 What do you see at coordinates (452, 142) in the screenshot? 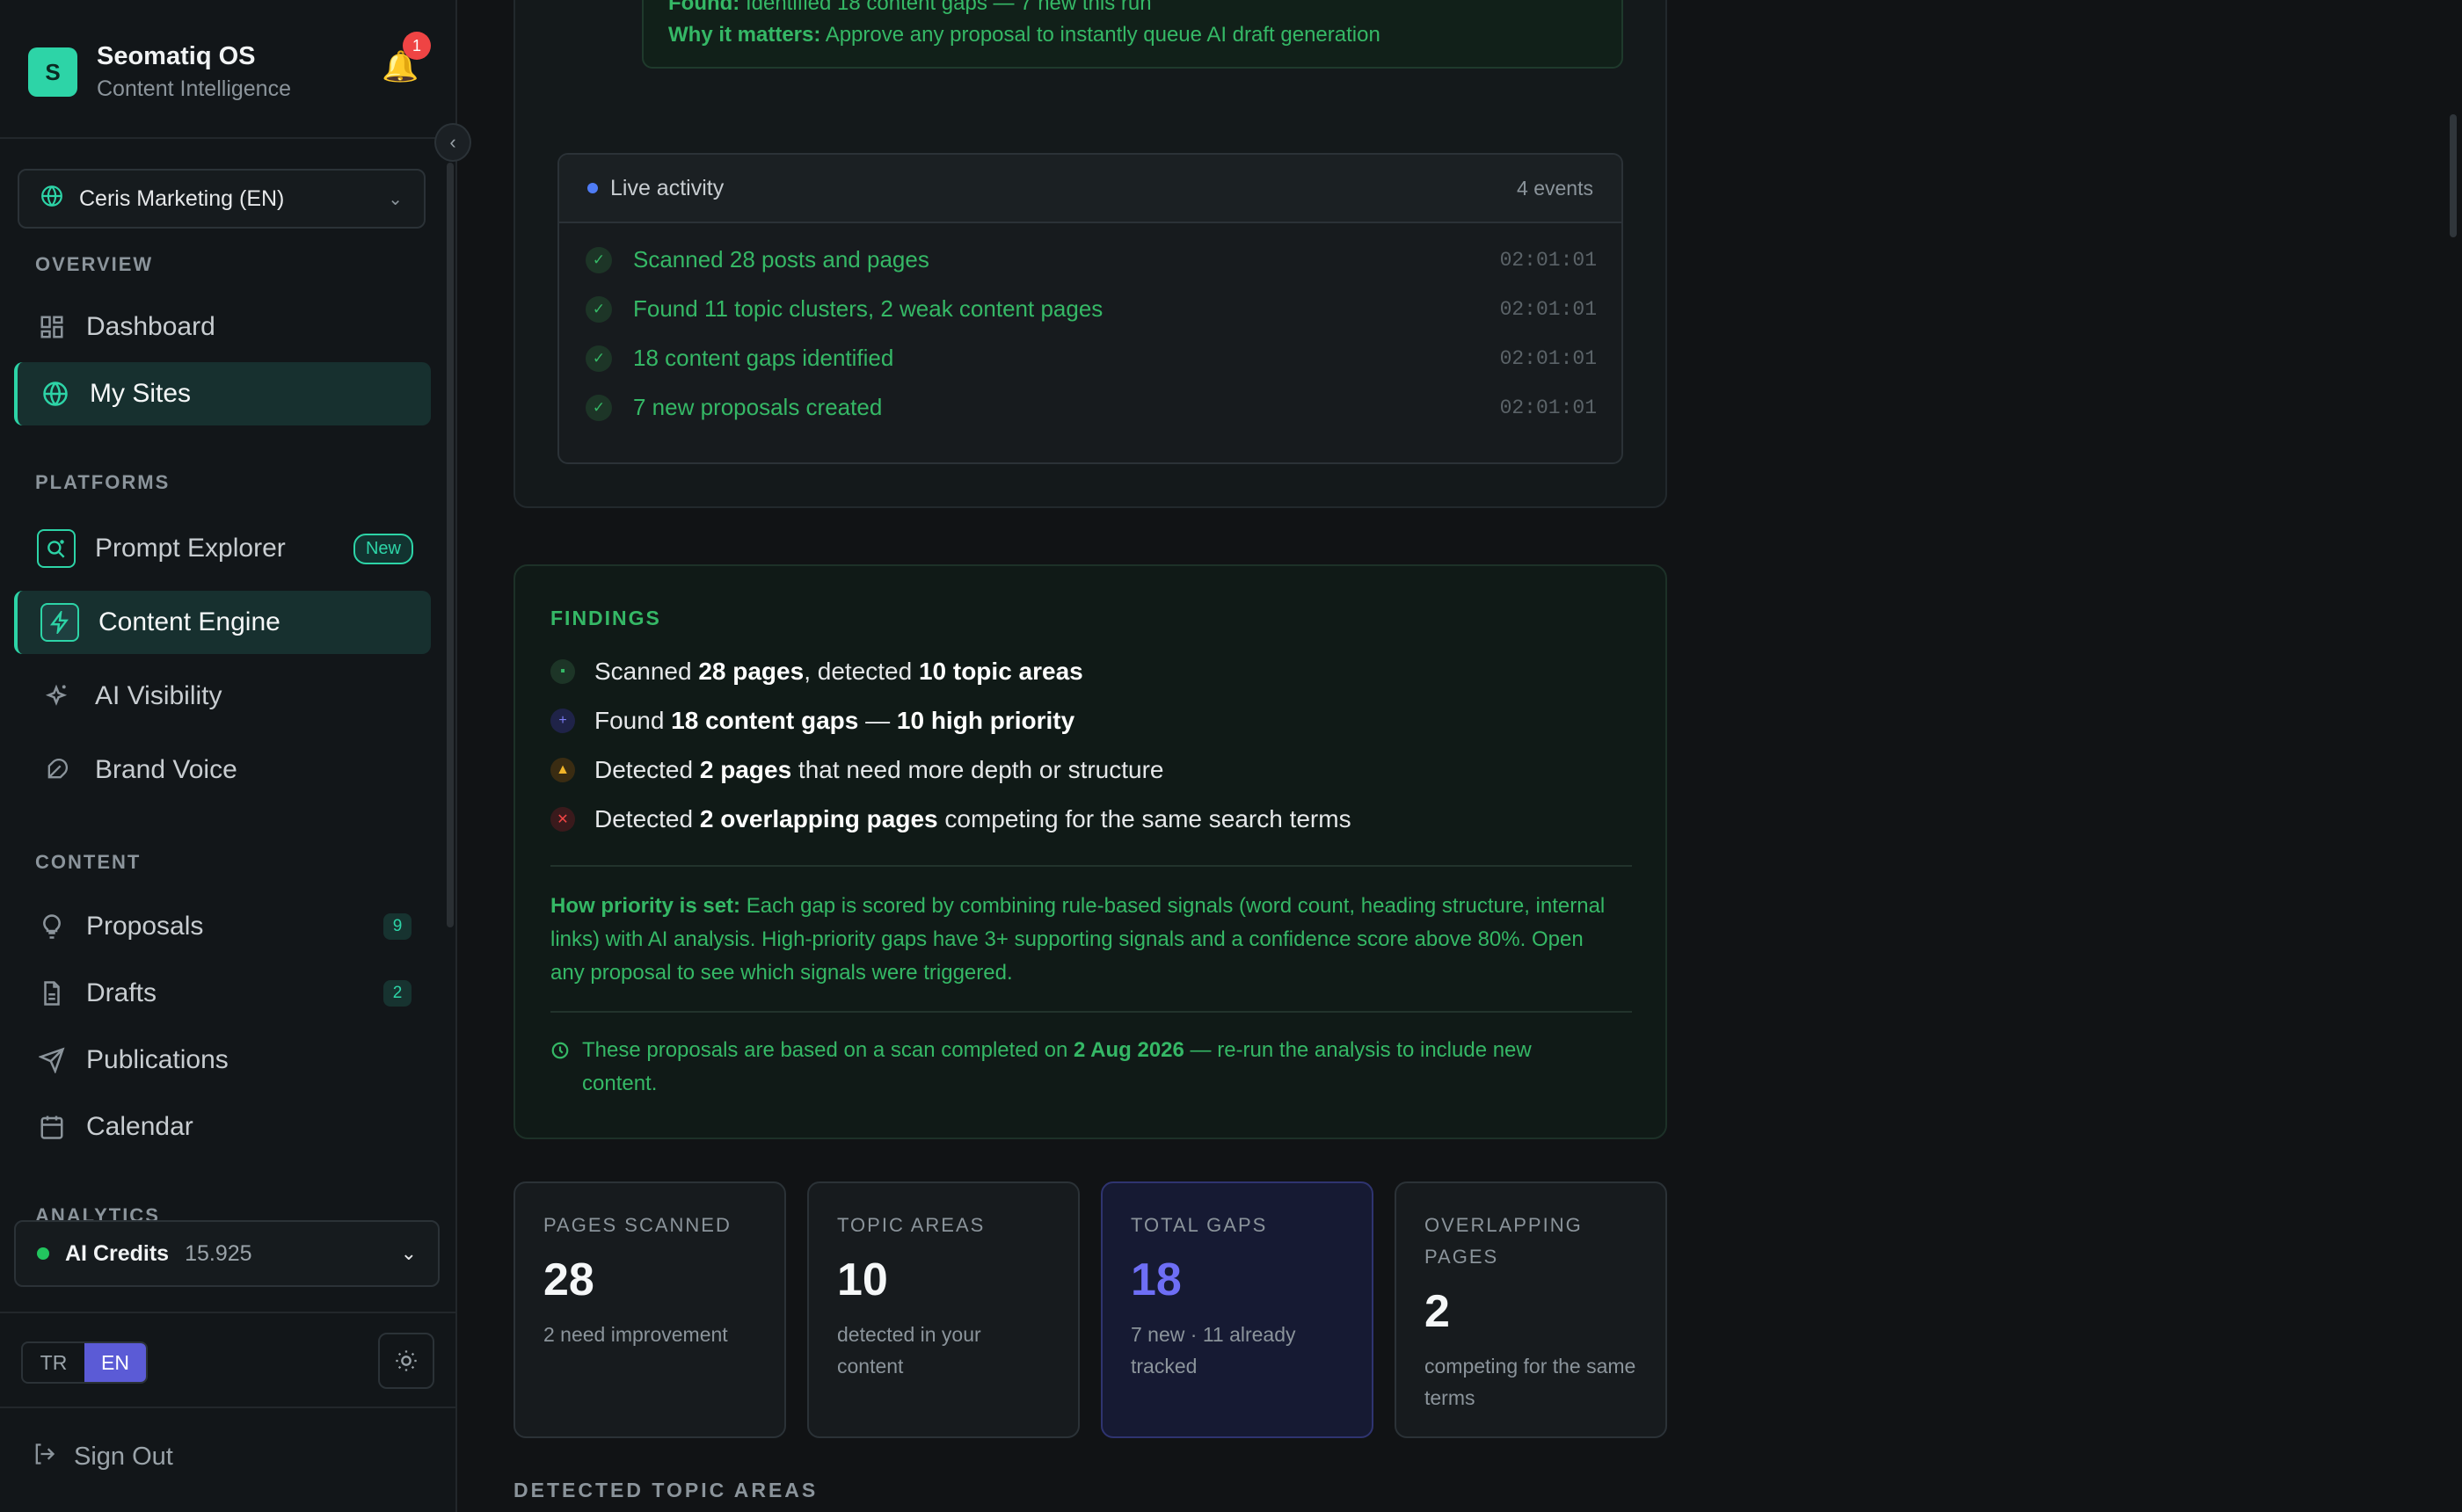
I see `chevron-left-icon: ‹` at bounding box center [452, 142].